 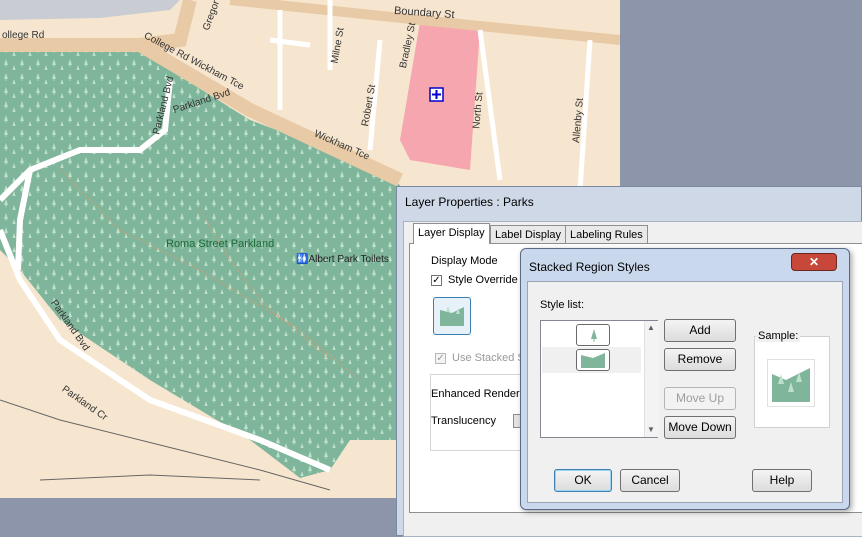 I want to click on tab-labeling-rules: Labeling Rules, so click(x=606, y=234).